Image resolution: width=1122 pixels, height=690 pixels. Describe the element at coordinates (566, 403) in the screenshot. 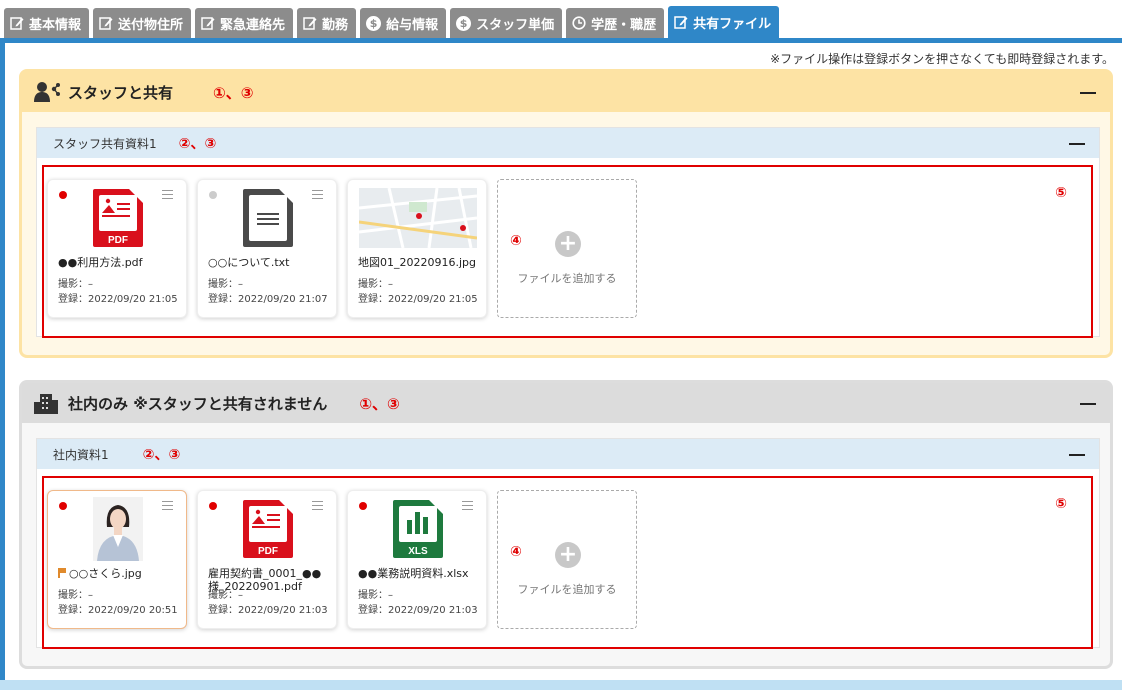

I see `section-header: 社内のみ ※スタッフと共有されません ①、③` at that location.